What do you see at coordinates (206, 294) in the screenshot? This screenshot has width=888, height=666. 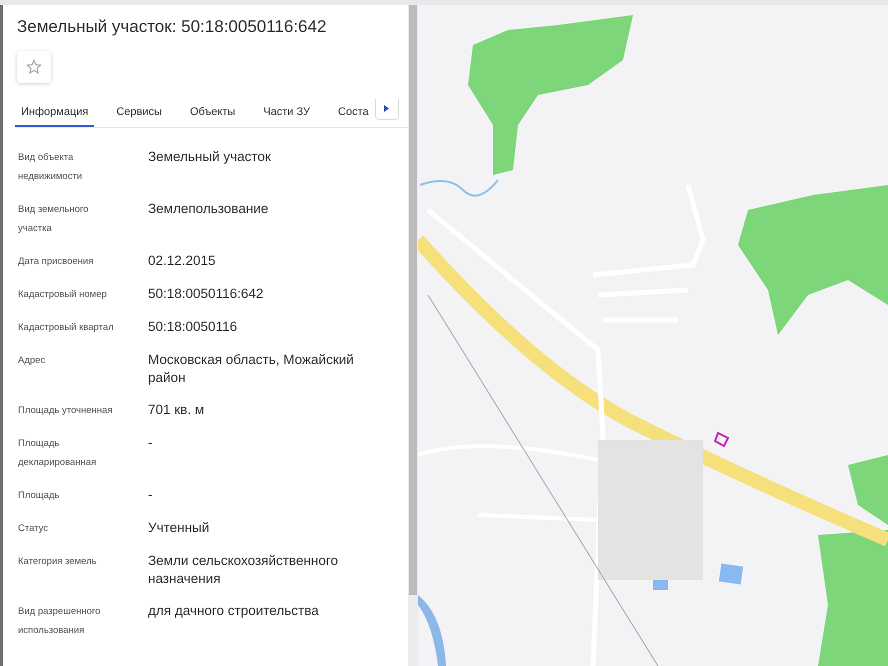 I see `field-value: 50:18:0050116:642` at bounding box center [206, 294].